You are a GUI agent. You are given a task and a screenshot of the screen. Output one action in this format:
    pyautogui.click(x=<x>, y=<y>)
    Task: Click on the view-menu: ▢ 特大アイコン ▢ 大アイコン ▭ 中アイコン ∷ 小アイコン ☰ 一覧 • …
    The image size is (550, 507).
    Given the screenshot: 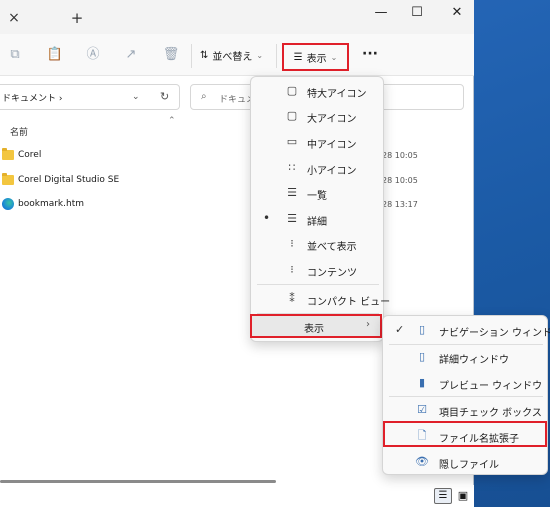 What is the action you would take?
    pyautogui.click(x=320, y=209)
    